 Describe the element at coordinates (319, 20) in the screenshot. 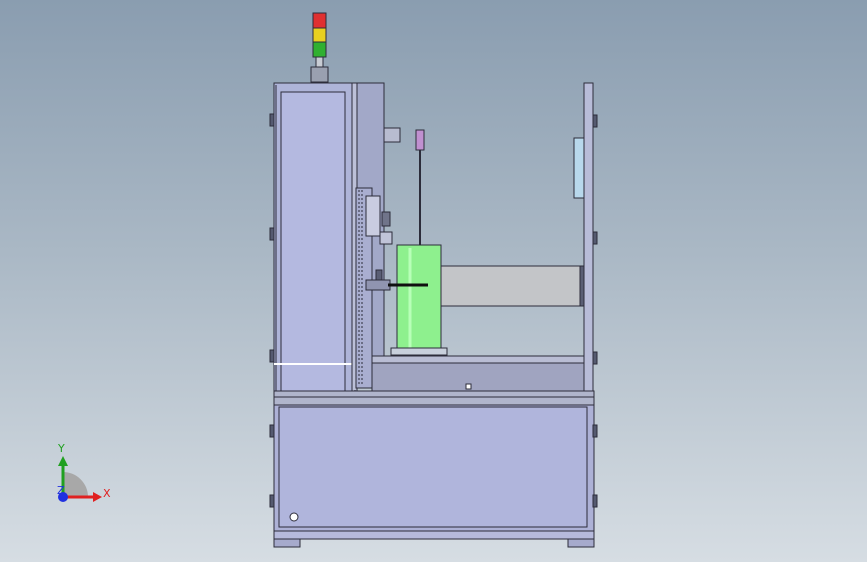

I see `beacon-red-light` at that location.